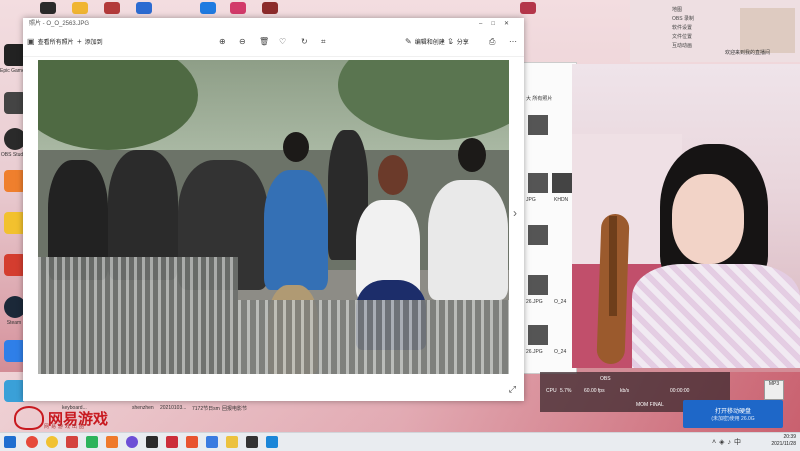 The height and width of the screenshot is (451, 800). I want to click on add-to-button: + 添加到, so click(90, 41).